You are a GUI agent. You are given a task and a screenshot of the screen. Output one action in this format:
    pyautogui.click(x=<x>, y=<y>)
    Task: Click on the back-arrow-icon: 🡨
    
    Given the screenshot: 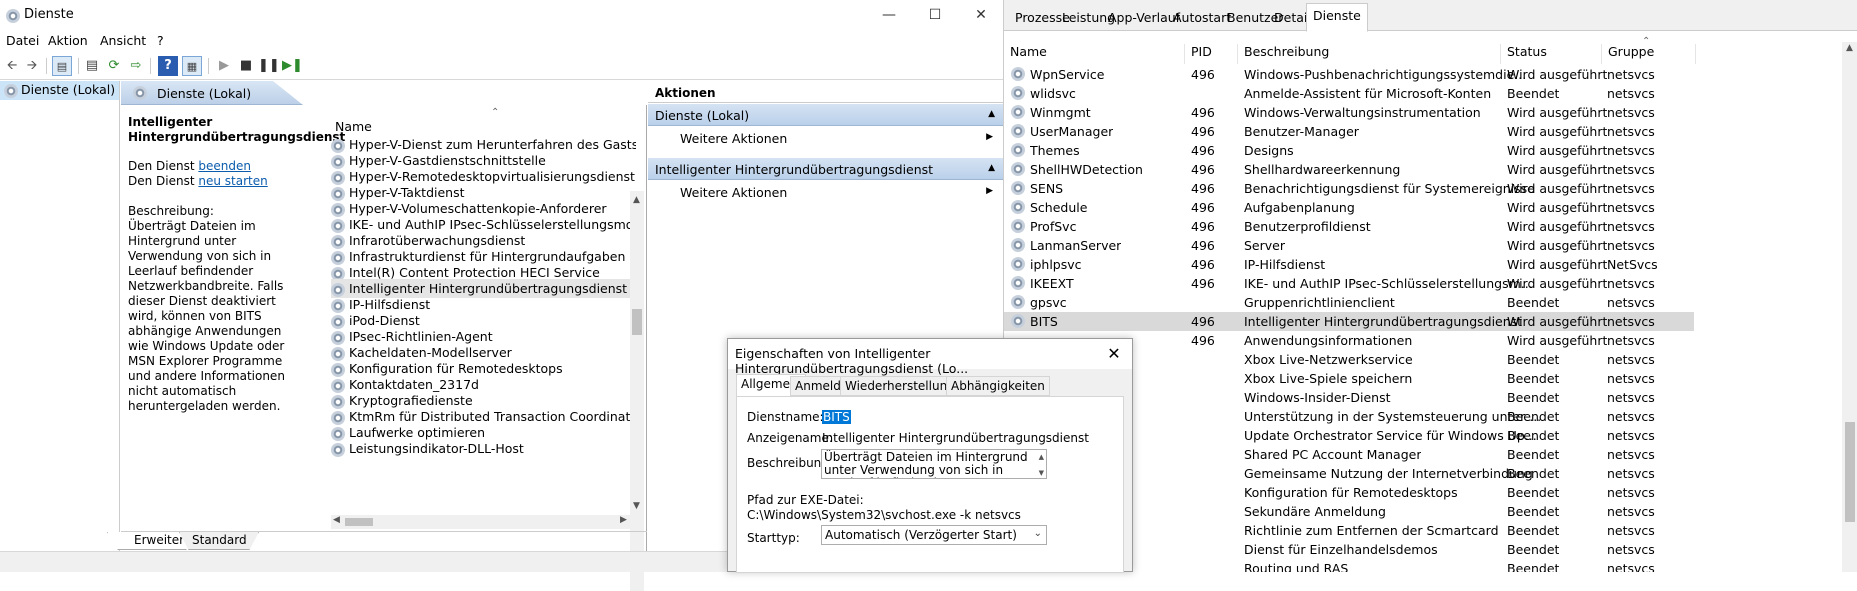 What is the action you would take?
    pyautogui.click(x=12, y=66)
    